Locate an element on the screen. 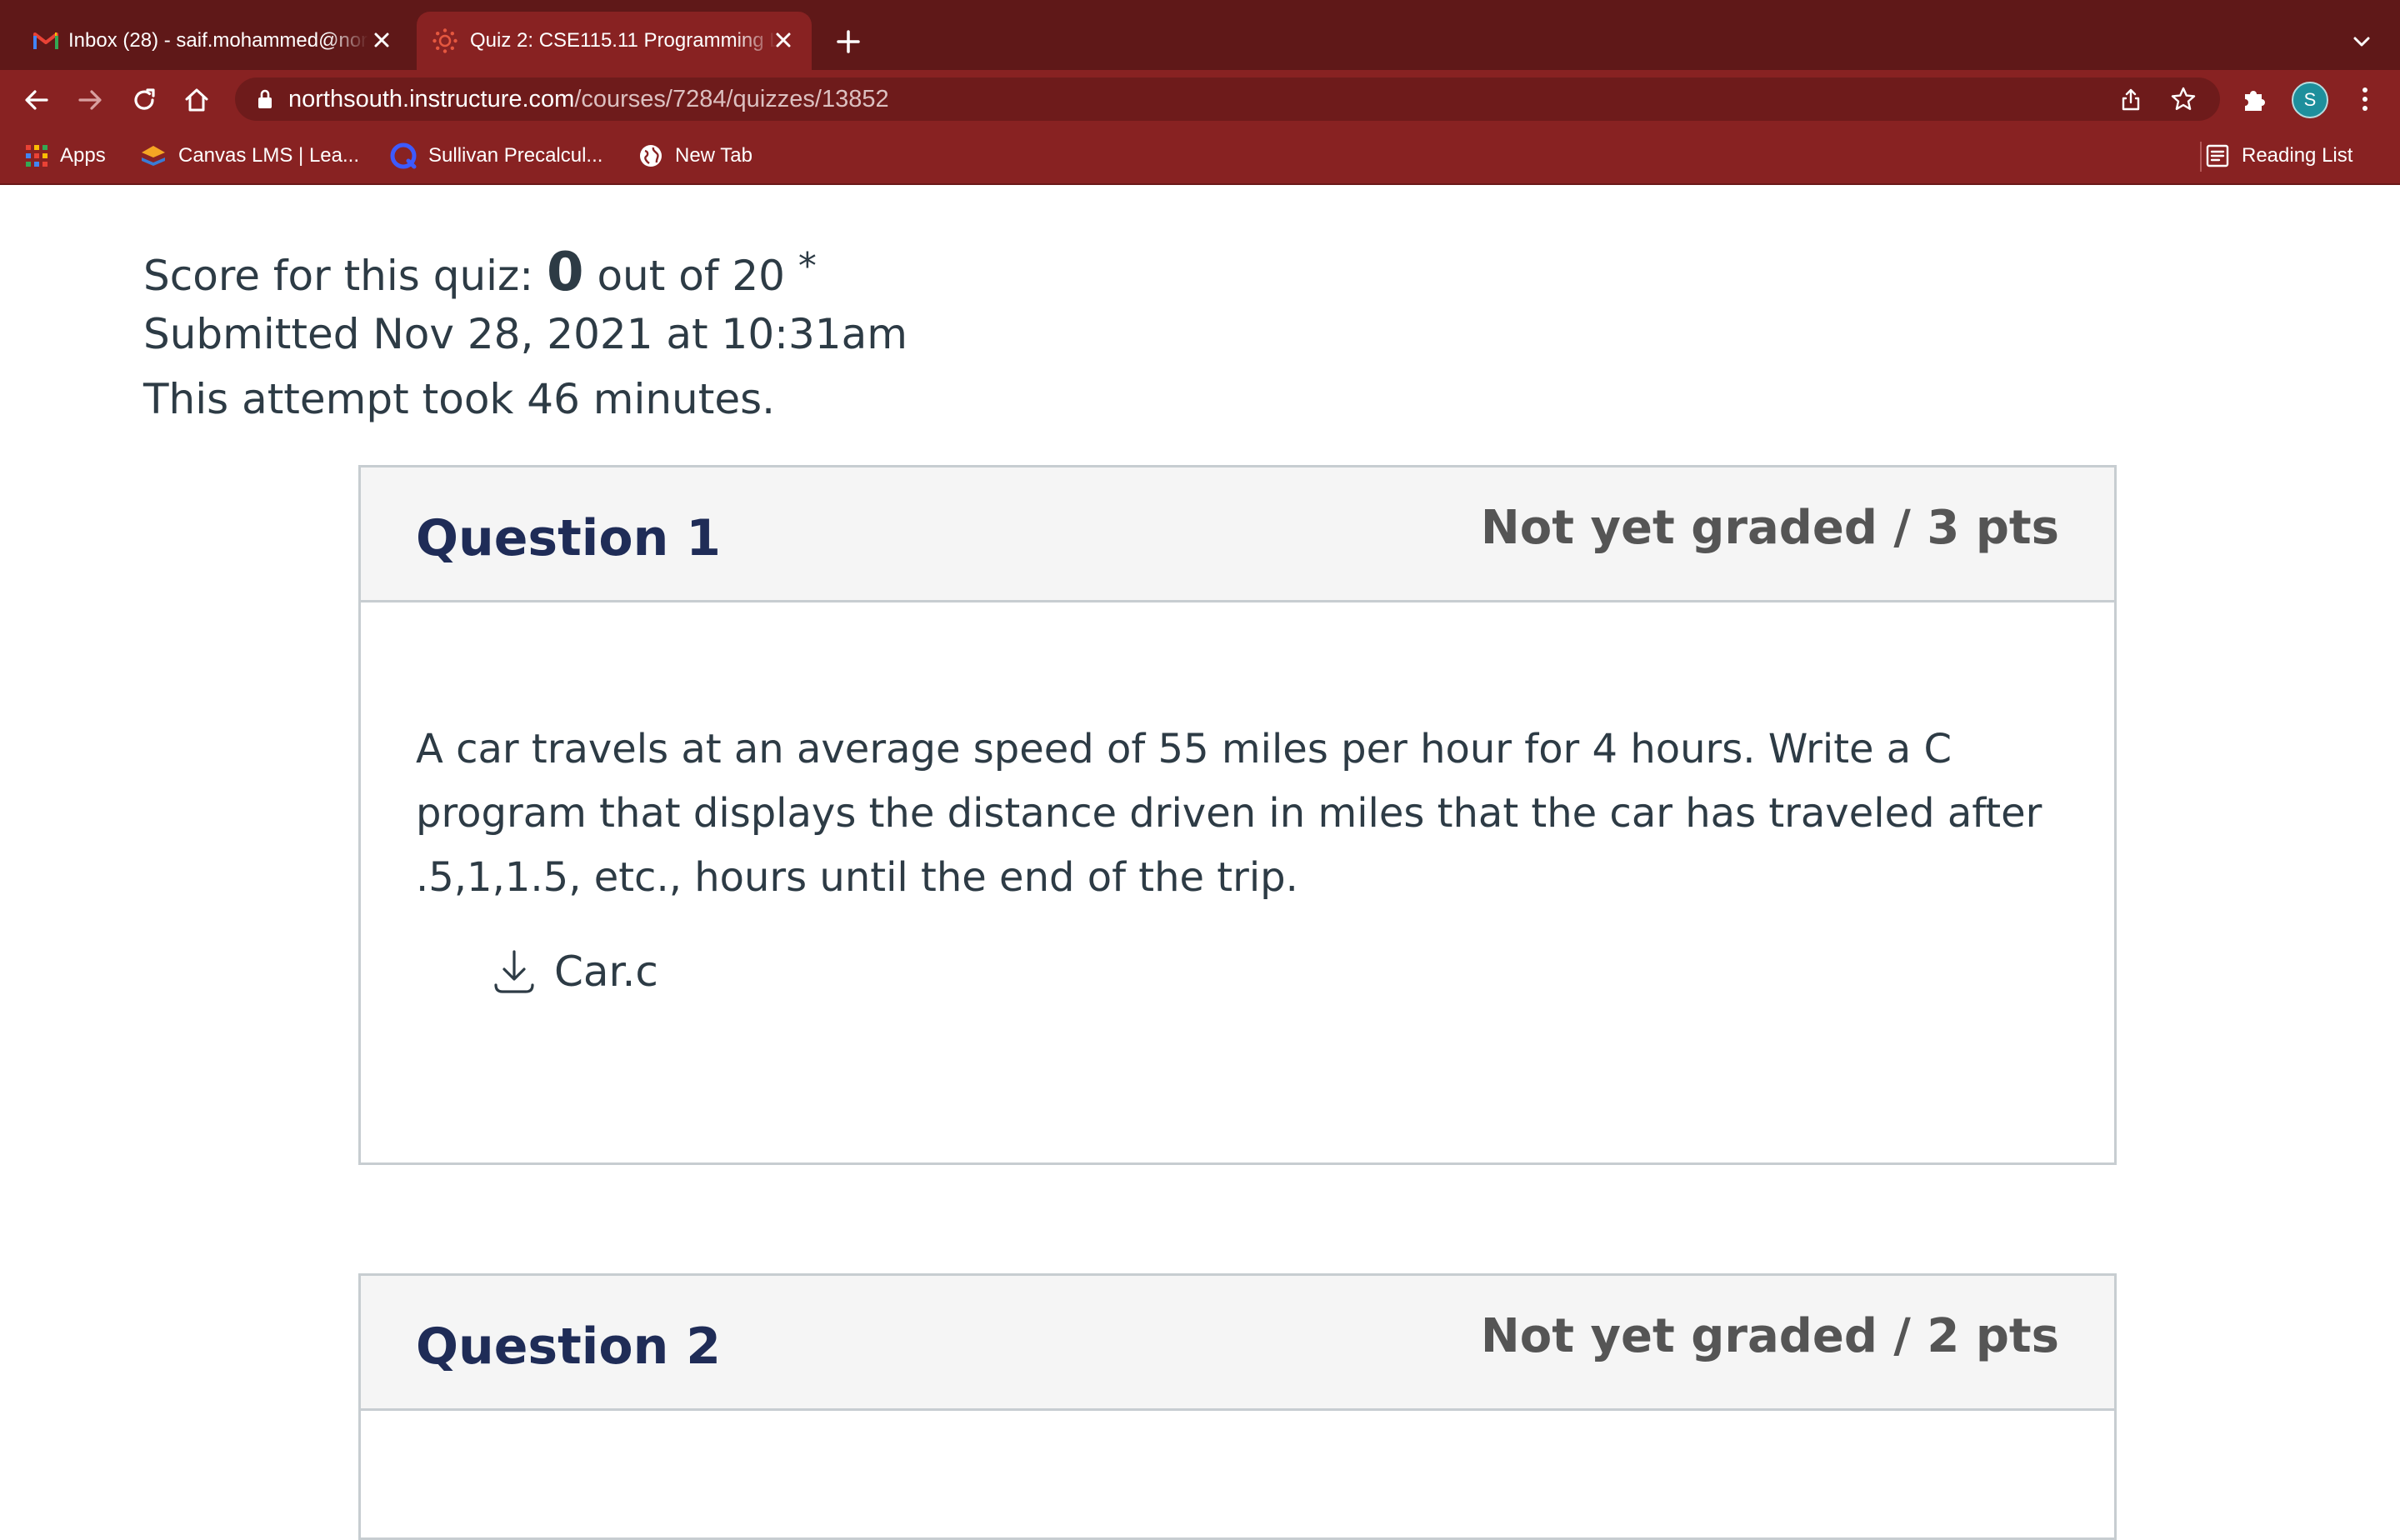 Image resolution: width=2400 pixels, height=1540 pixels. submitted-timestamp: Submitted Nov 28, 2021 at 10:31am is located at coordinates (525, 334).